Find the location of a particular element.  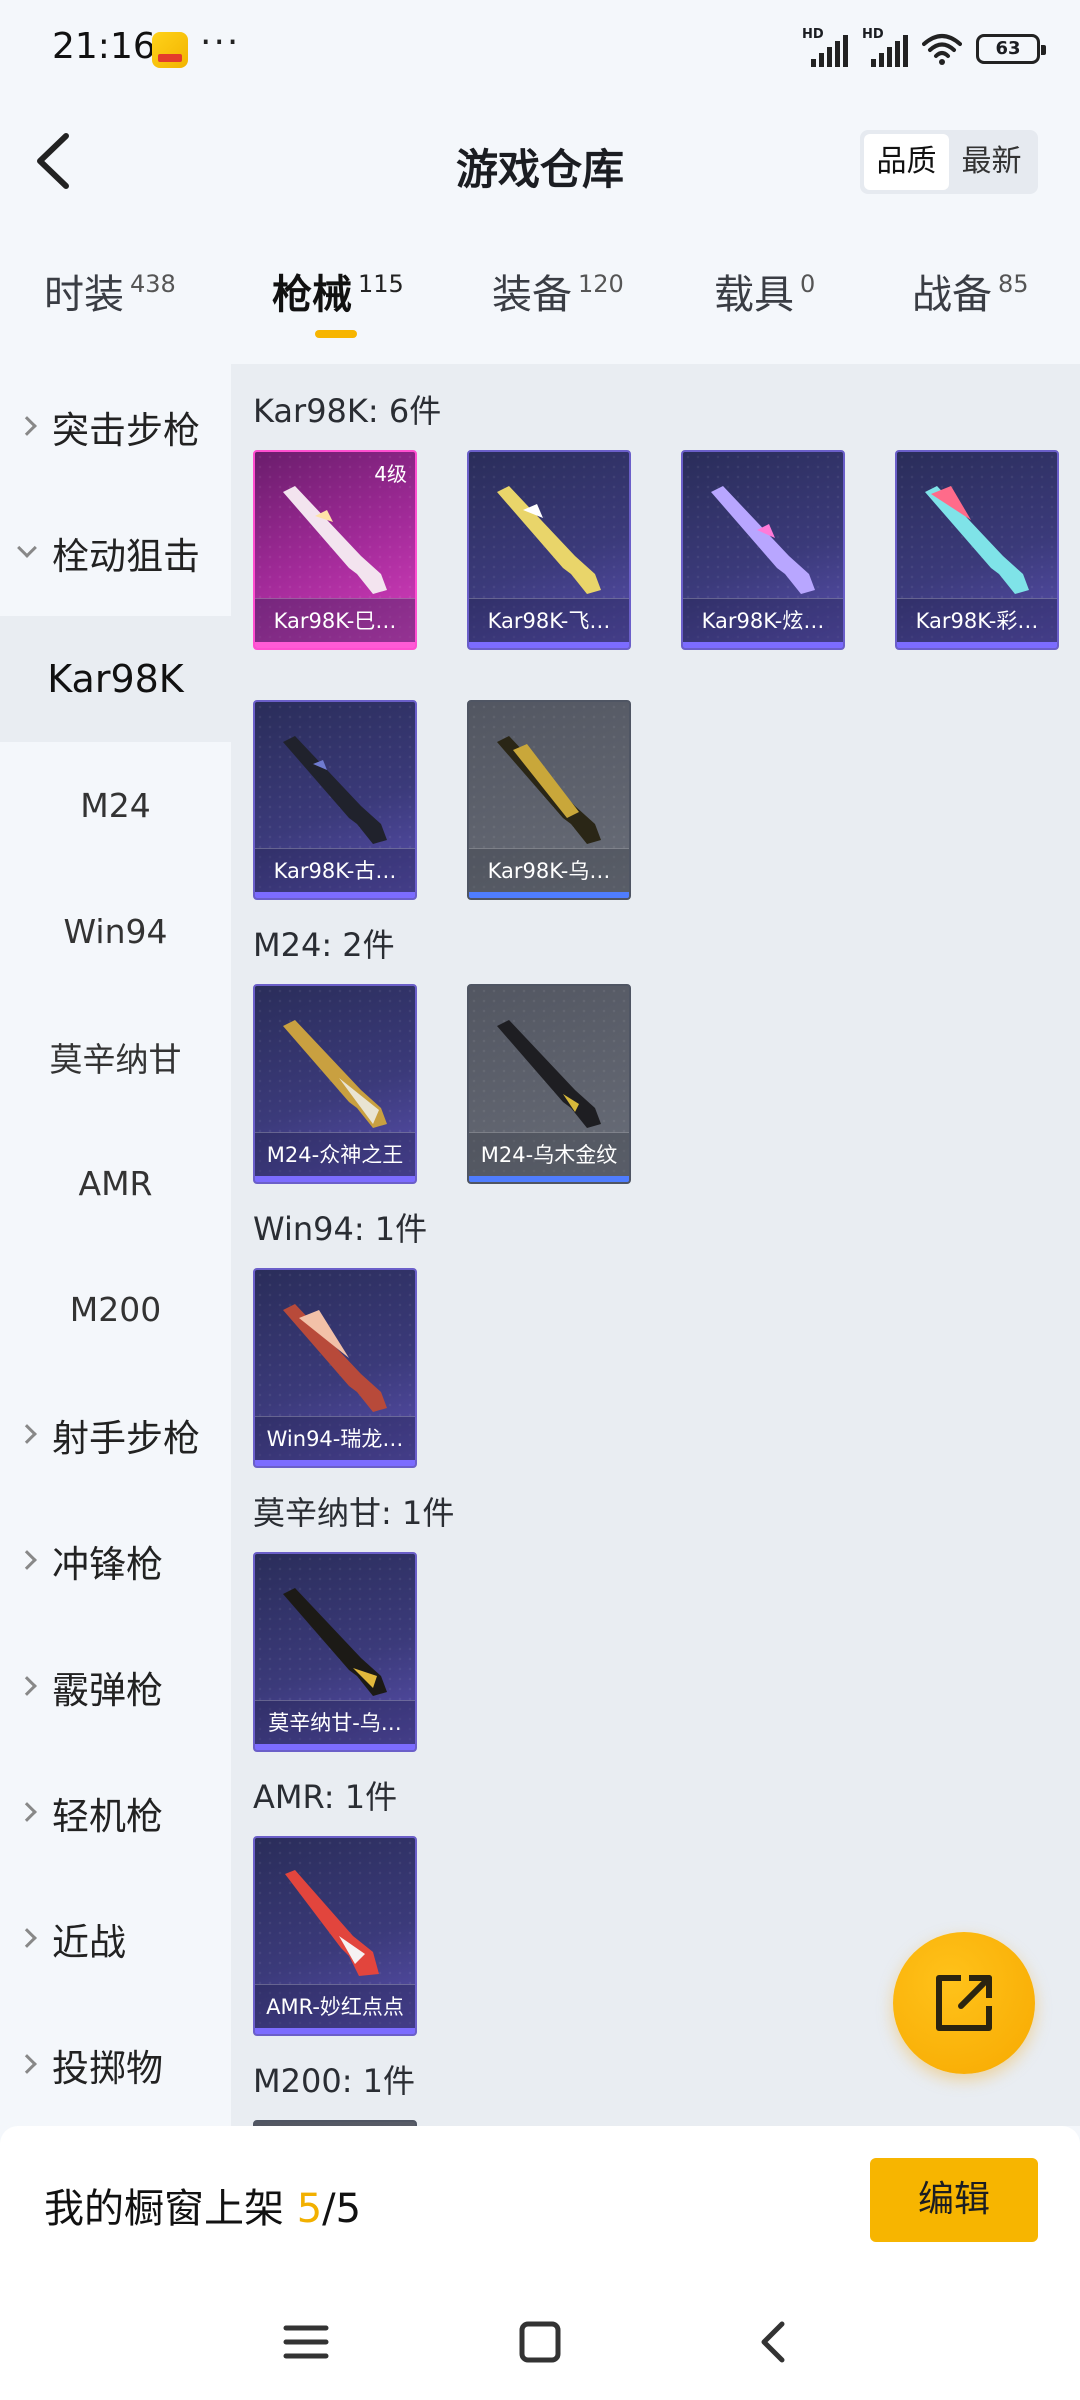

tab-weapons: 枪械 115 is located at coordinates (338, 291).